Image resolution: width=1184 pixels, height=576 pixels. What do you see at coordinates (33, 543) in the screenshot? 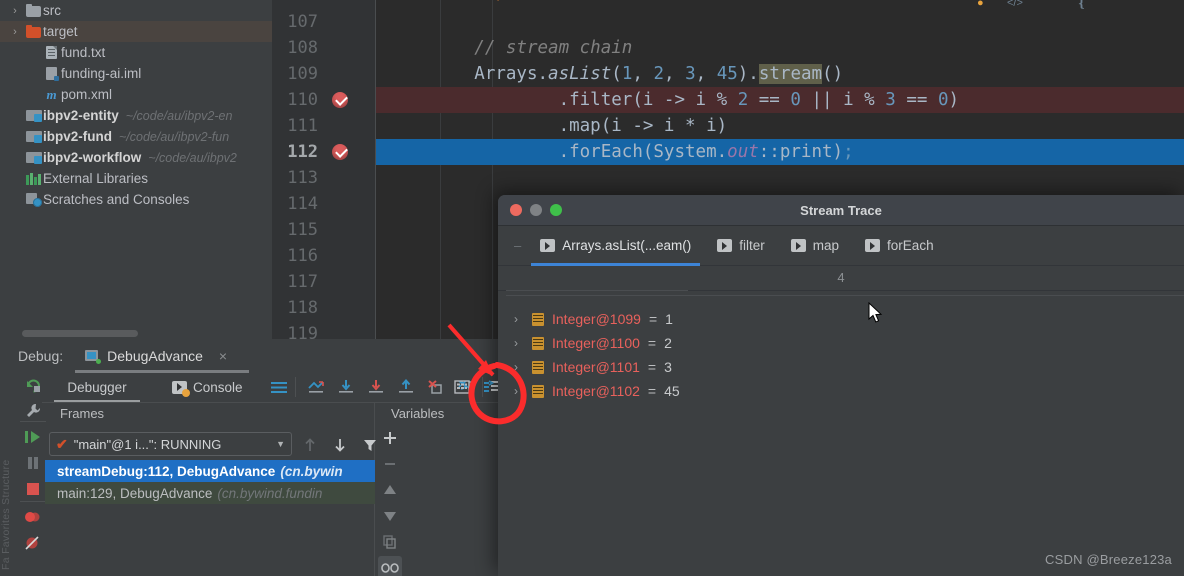
I see `mute-breakpoints-icon` at bounding box center [33, 543].